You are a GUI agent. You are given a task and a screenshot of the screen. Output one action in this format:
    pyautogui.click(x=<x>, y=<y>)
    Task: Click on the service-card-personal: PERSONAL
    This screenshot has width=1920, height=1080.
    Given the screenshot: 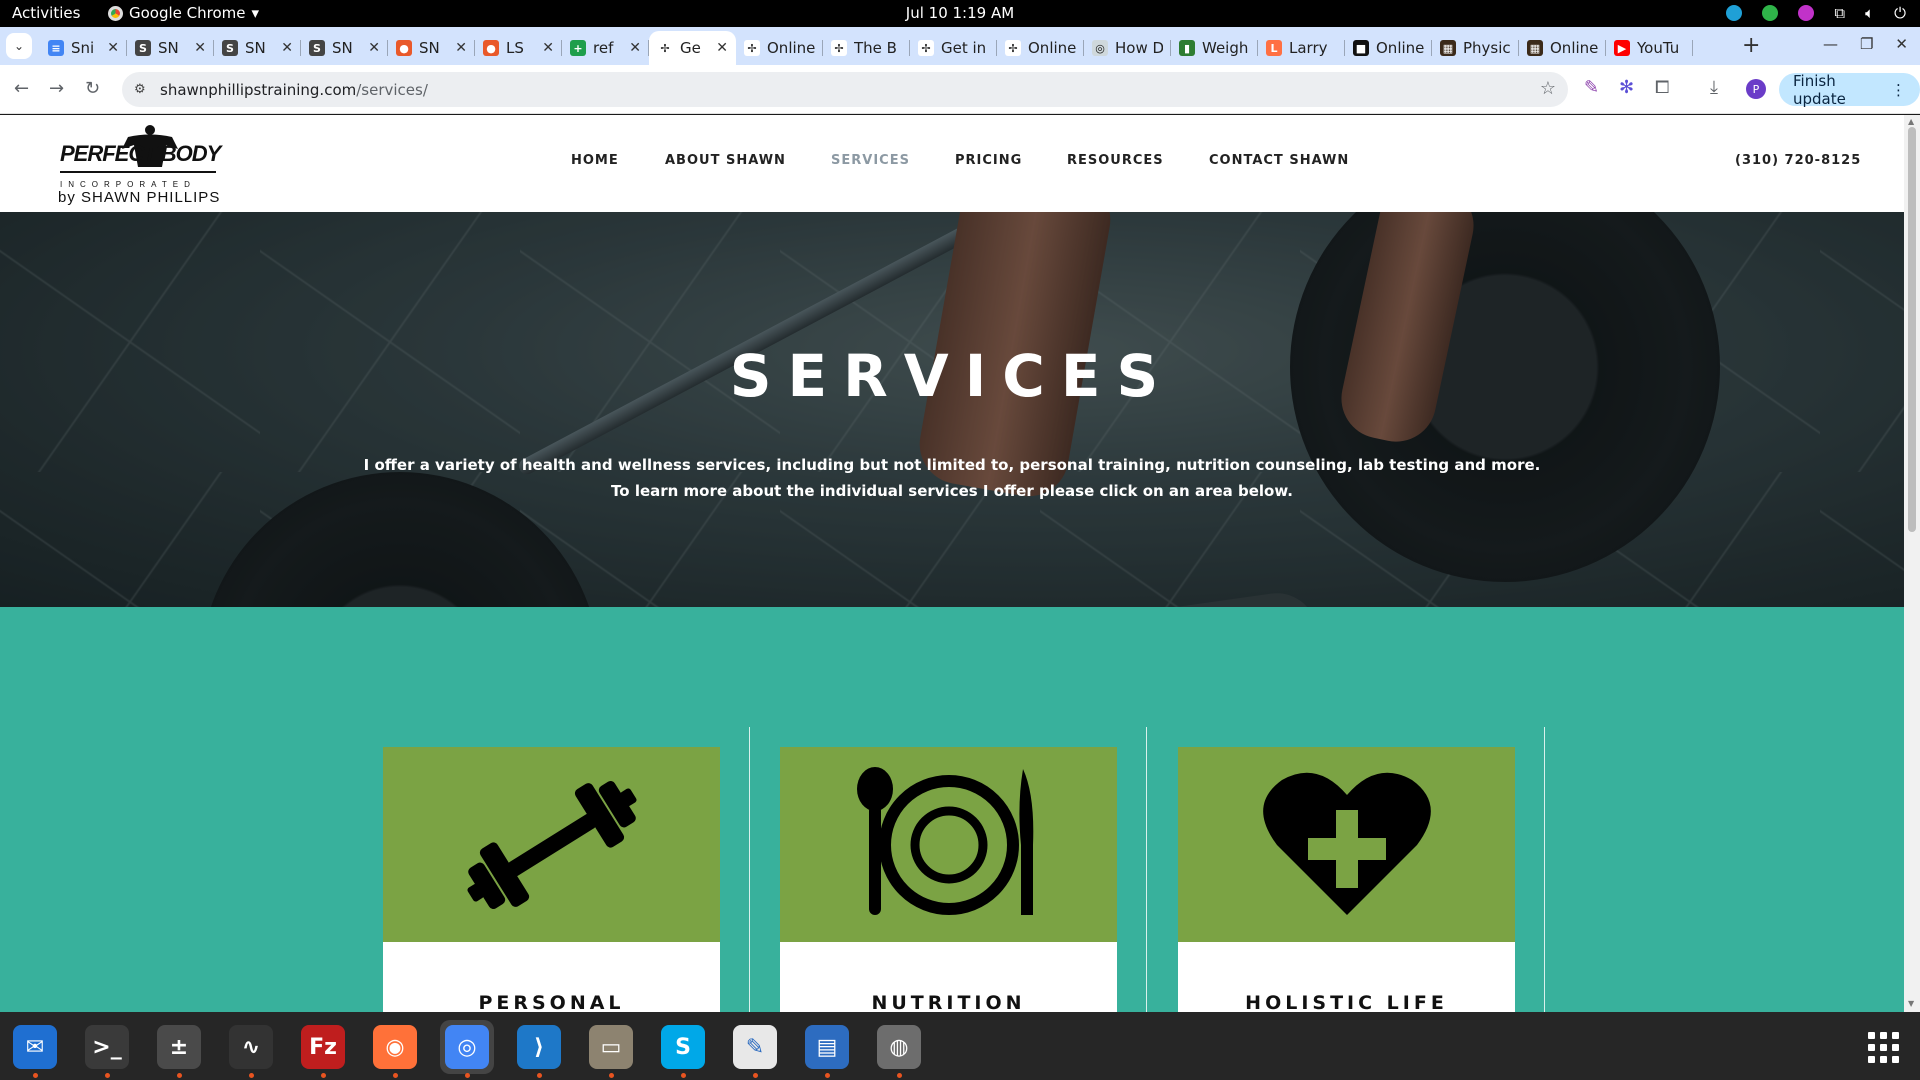 What is the action you would take?
    pyautogui.click(x=551, y=879)
    